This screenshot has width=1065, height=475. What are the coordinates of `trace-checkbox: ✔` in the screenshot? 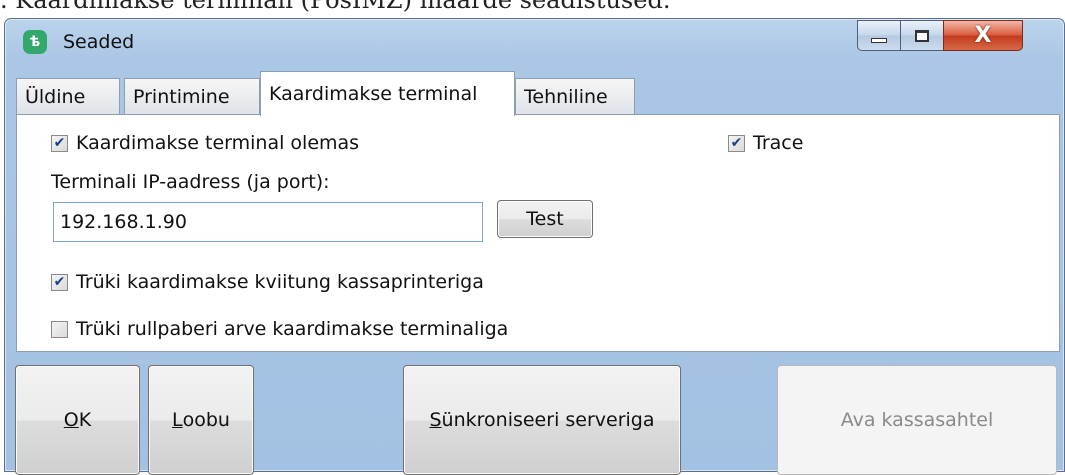 It's located at (736, 143).